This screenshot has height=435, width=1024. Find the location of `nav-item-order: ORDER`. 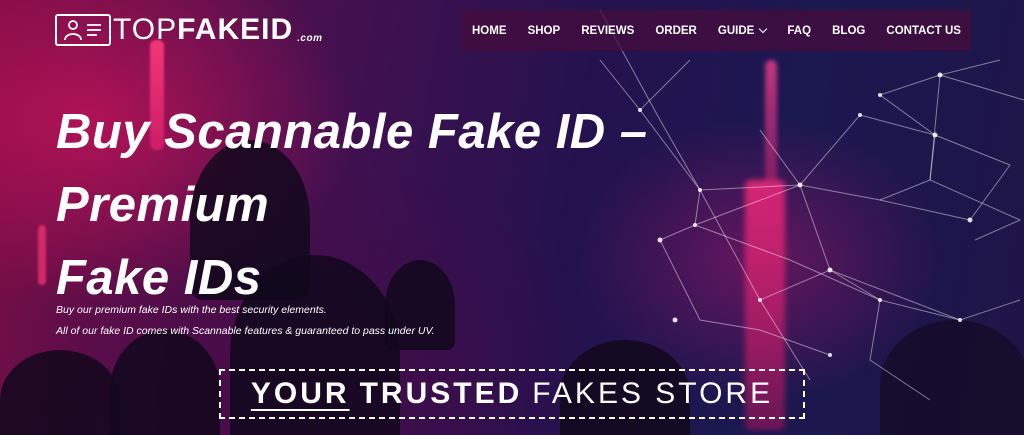

nav-item-order: ORDER is located at coordinates (676, 31).